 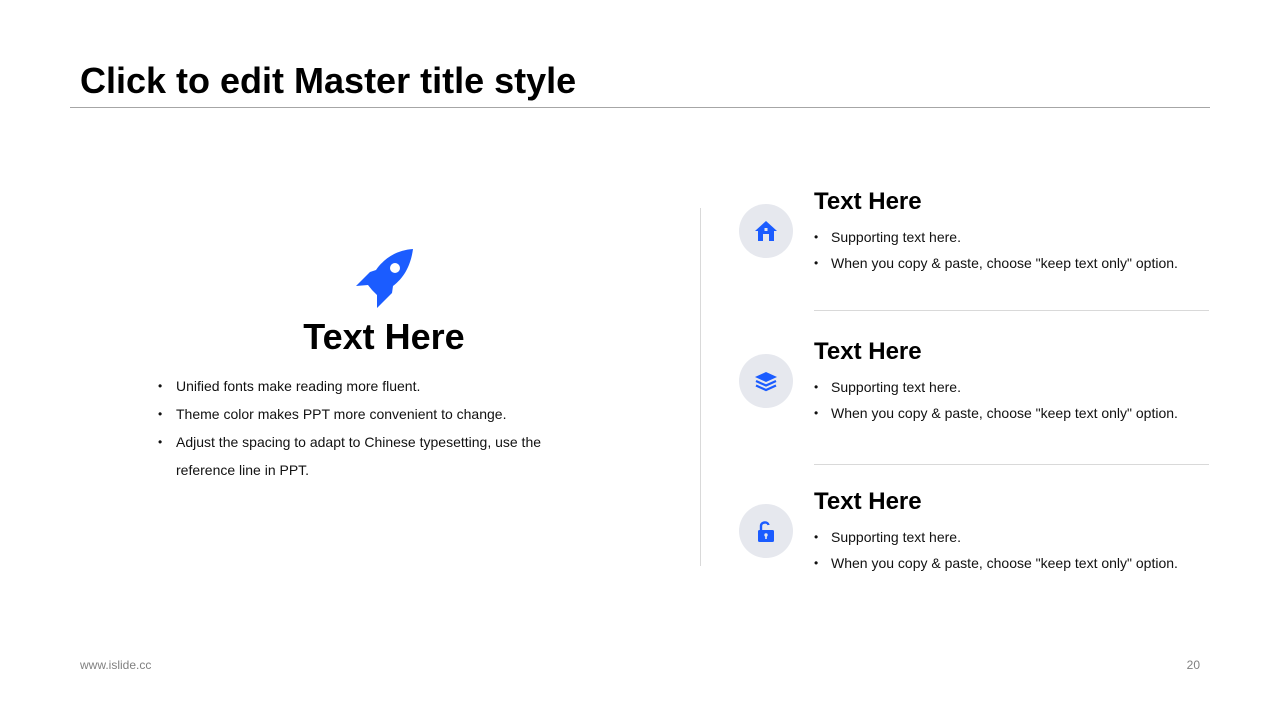 I want to click on list-item: Unified fonts make reading more fluent., so click(x=358, y=386).